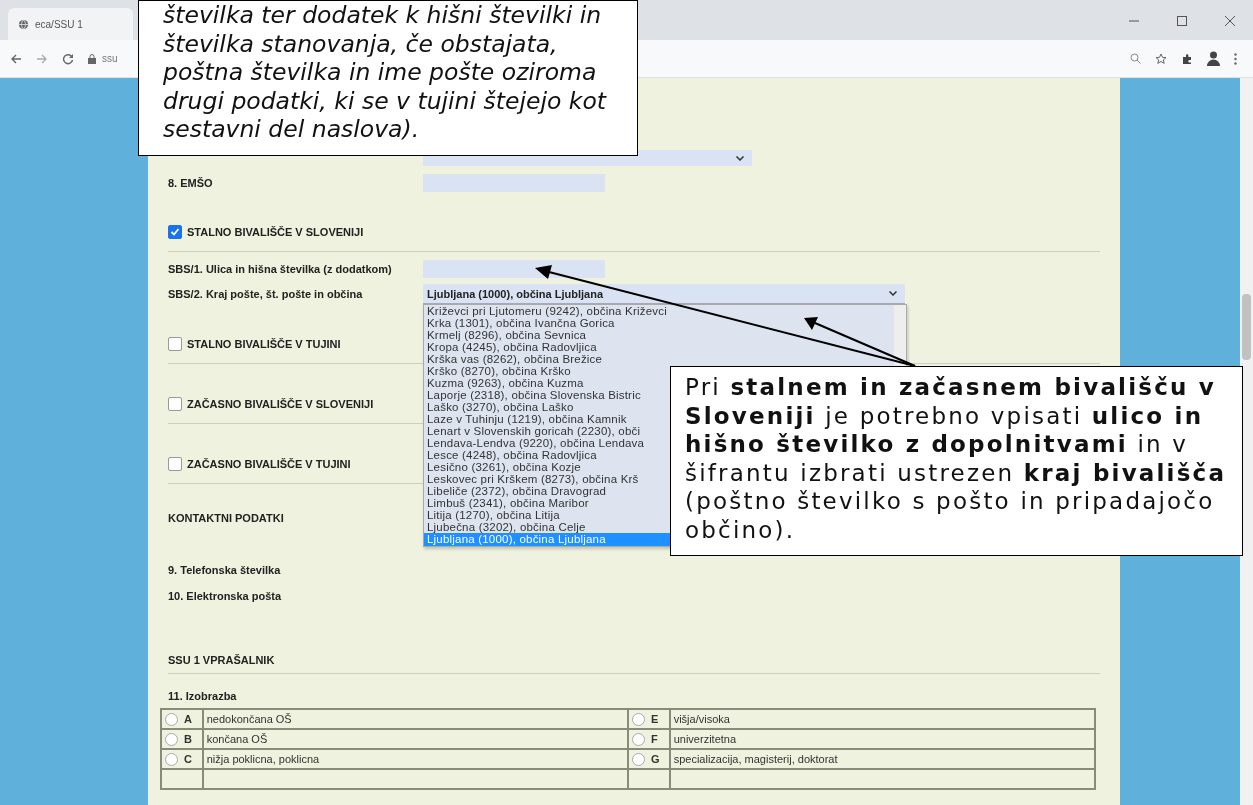  Describe the element at coordinates (1213, 58) in the screenshot. I see `avatar-icon` at that location.